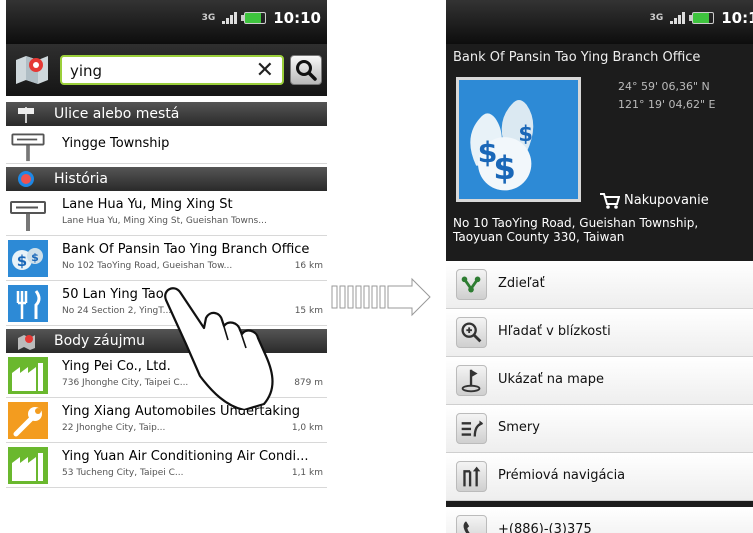  I want to click on map-pin-icon, so click(471, 380).